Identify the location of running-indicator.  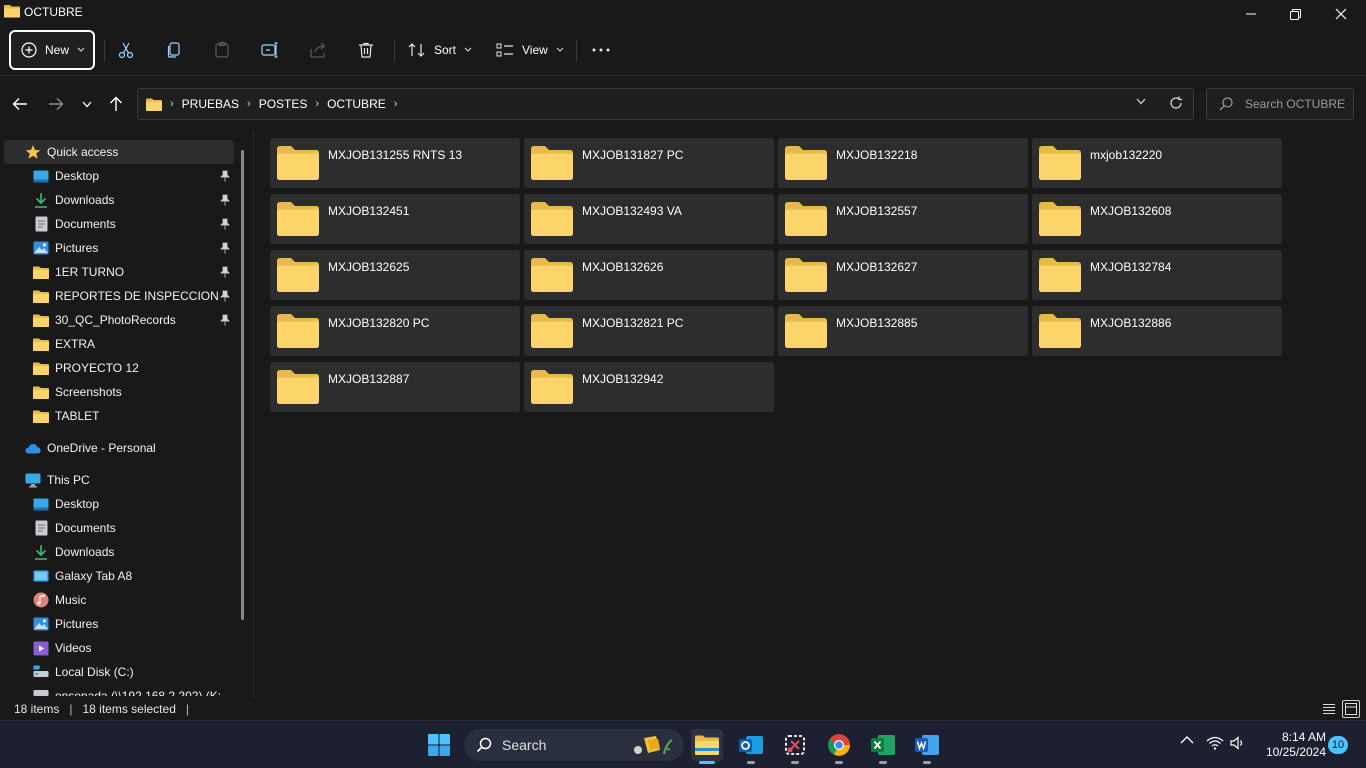
(883, 762).